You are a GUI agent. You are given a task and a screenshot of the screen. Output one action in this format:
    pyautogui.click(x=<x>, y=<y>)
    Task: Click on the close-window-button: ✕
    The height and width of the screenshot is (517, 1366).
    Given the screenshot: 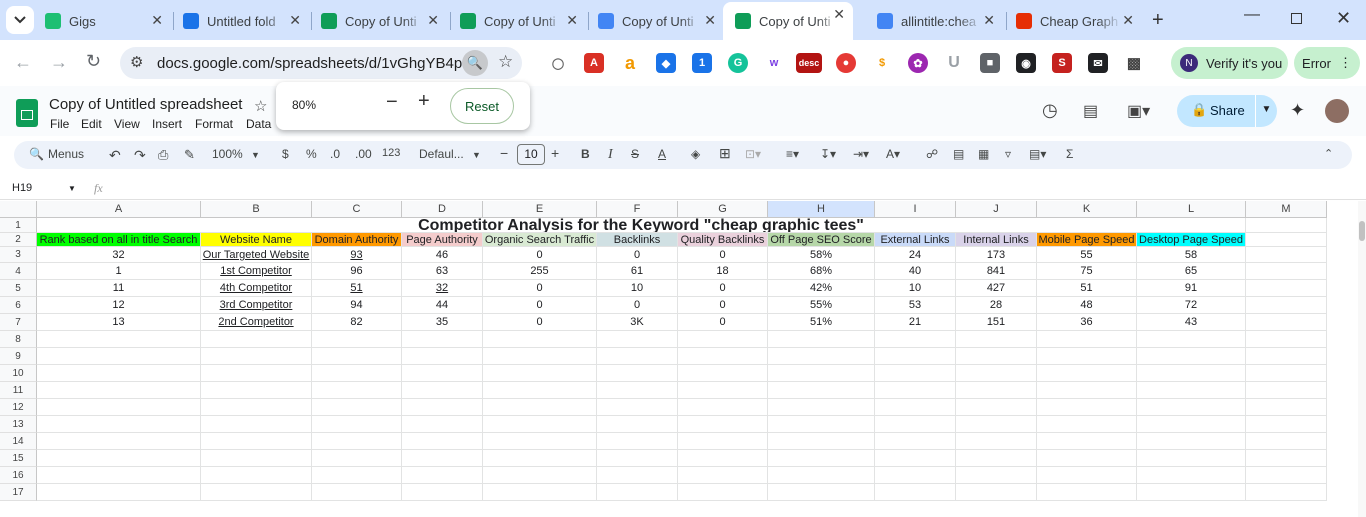 What is the action you would take?
    pyautogui.click(x=1343, y=18)
    